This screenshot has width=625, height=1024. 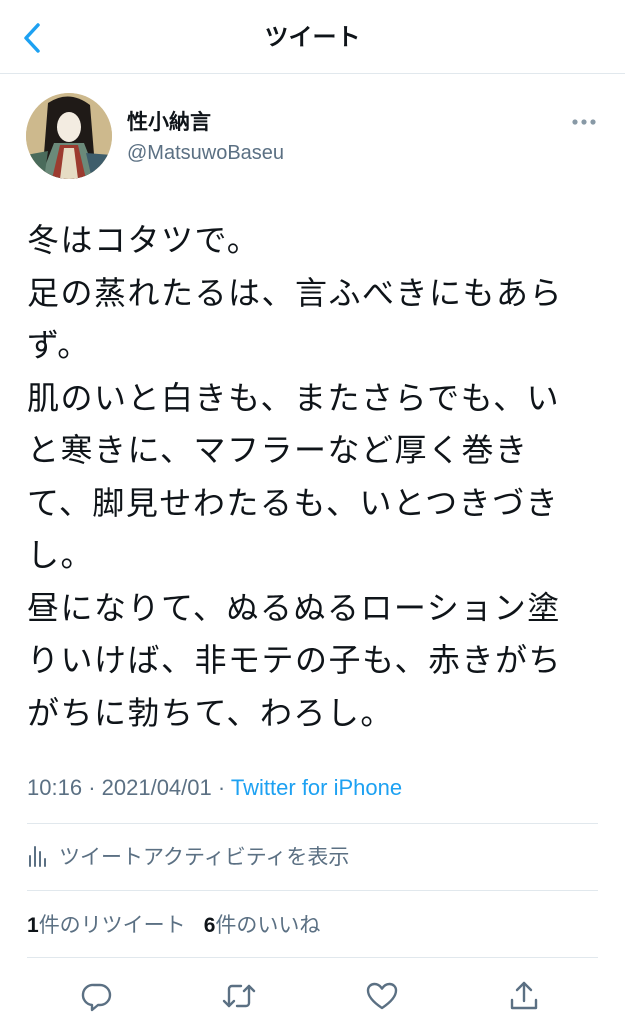 What do you see at coordinates (293, 502) in the screenshot?
I see `tweet-line: て、脚見せわたるも、いとつきづき` at bounding box center [293, 502].